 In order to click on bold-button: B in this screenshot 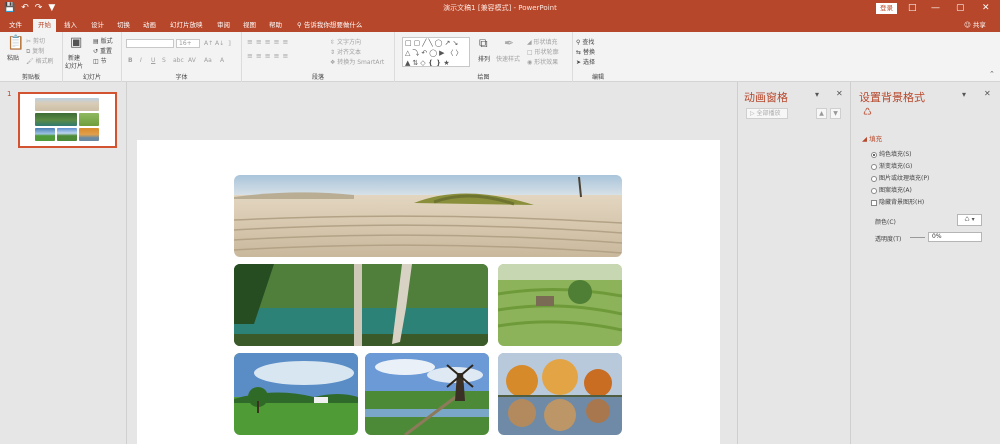, I will do `click(130, 60)`.